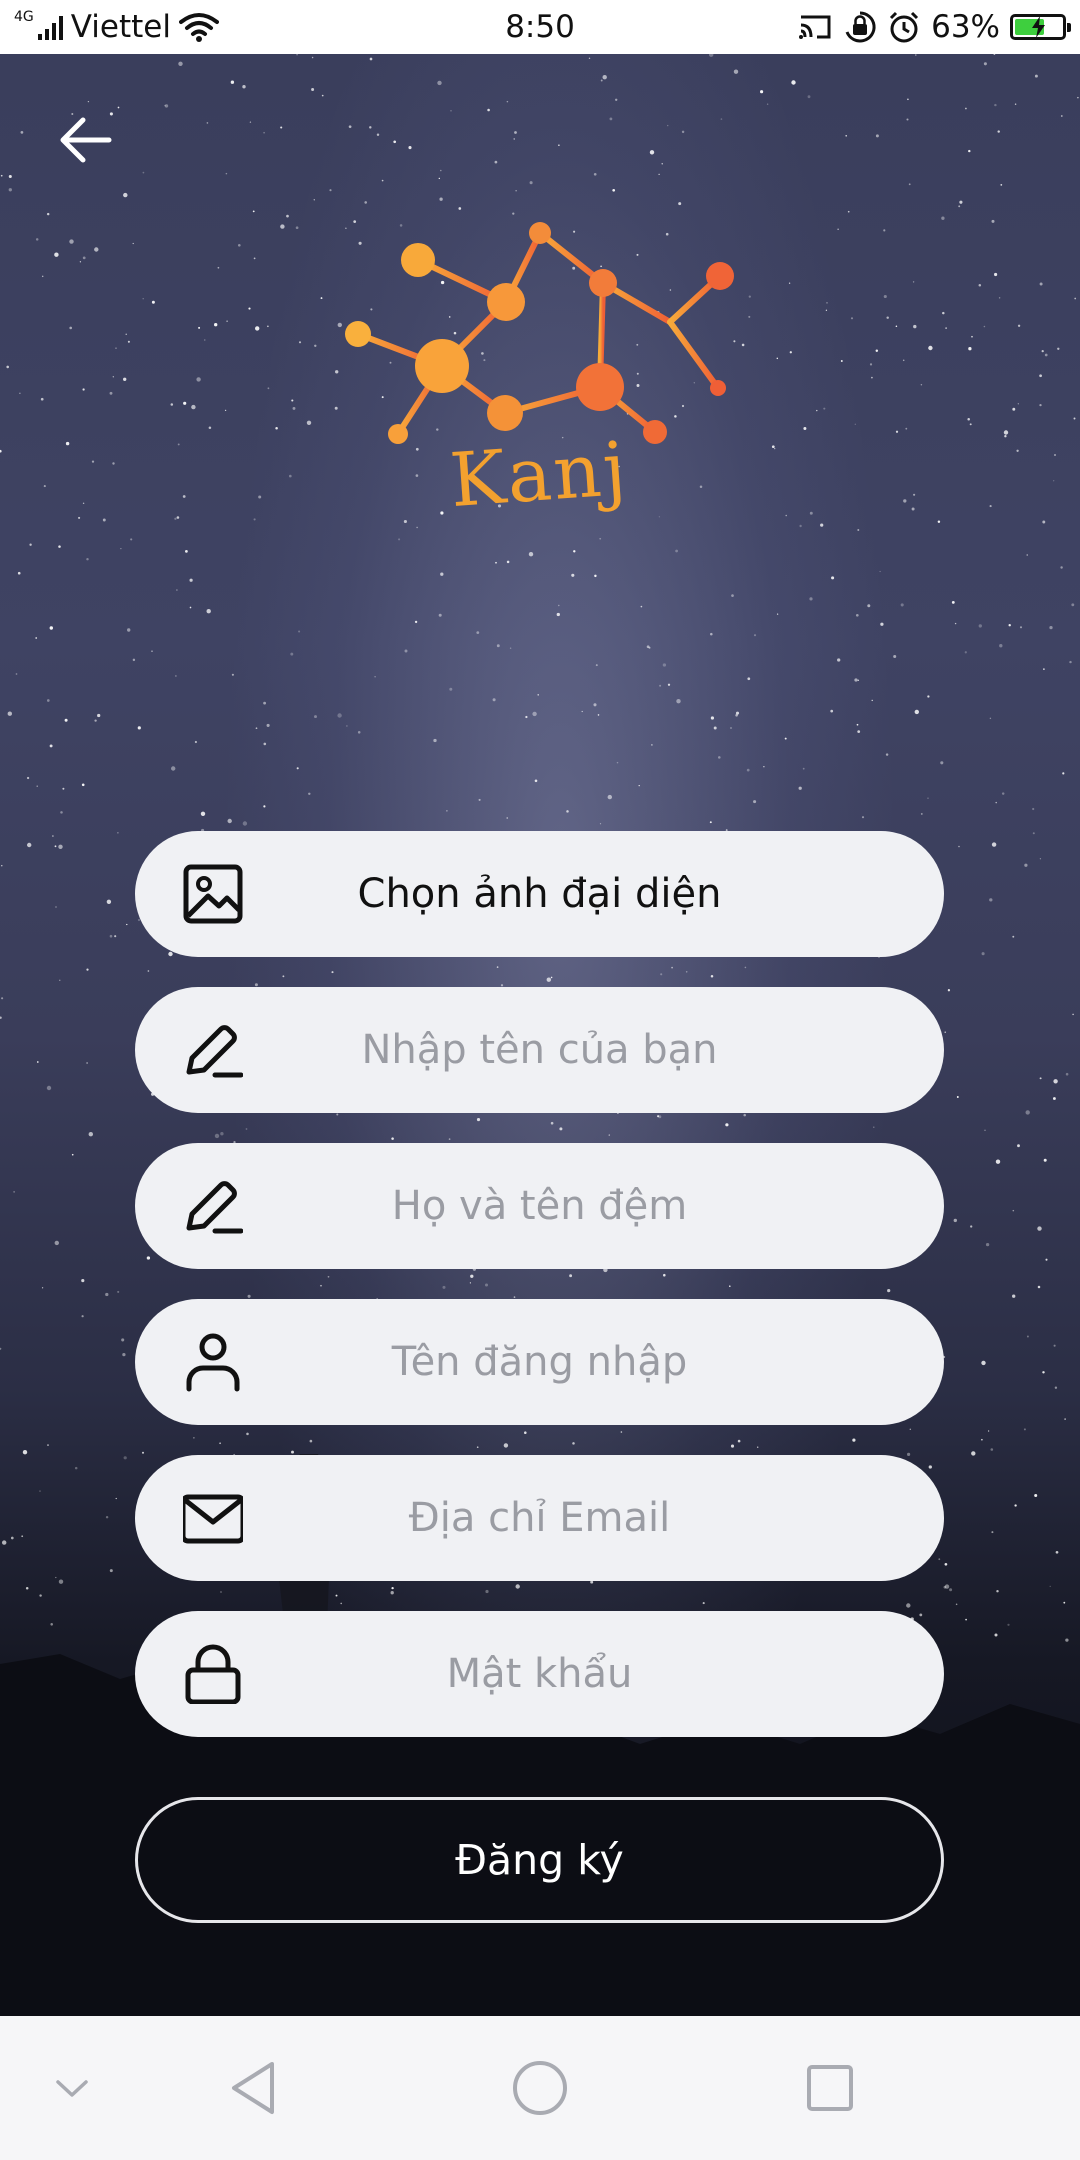 The height and width of the screenshot is (2160, 1080). I want to click on logo-wordmark: Kanj, so click(539, 475).